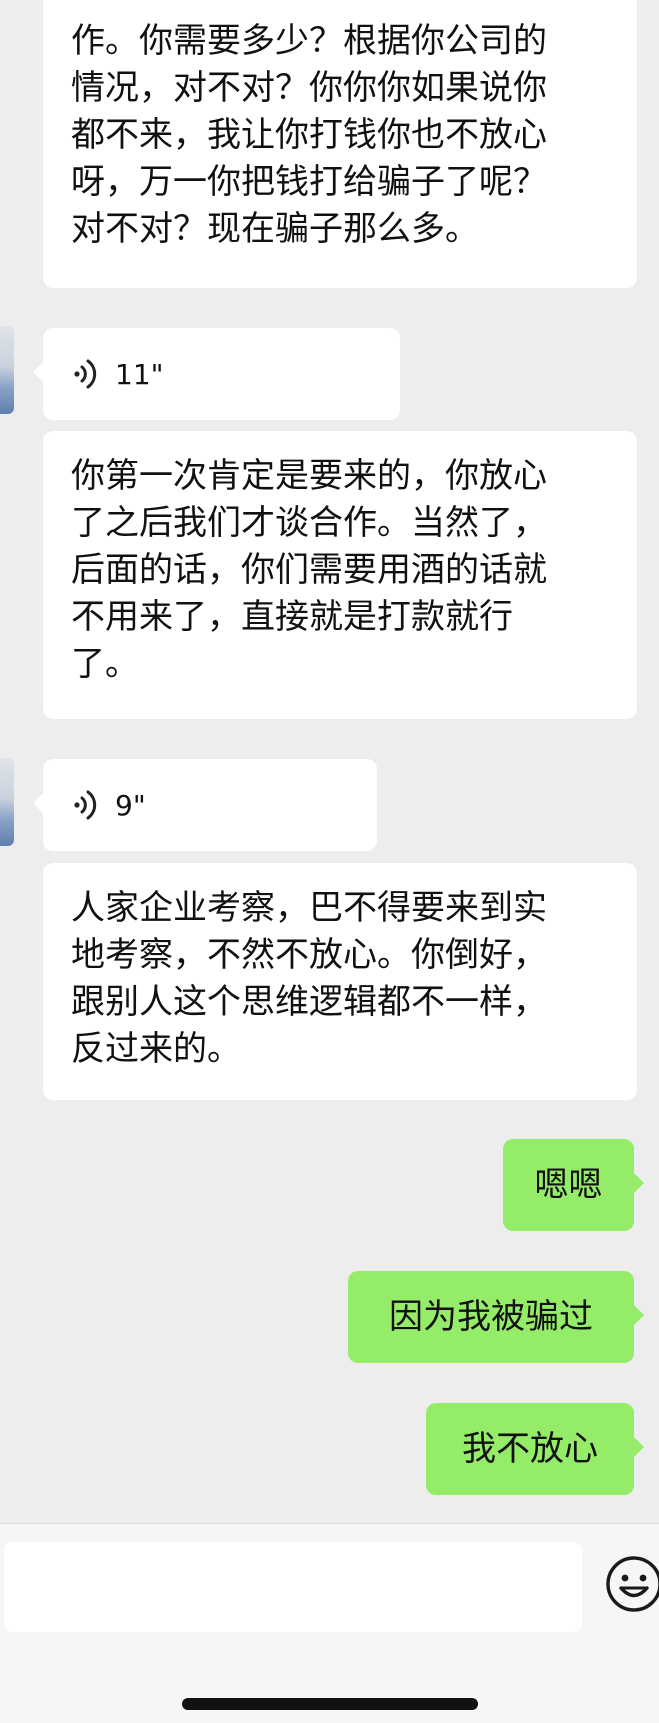 This screenshot has height=1723, width=659. What do you see at coordinates (568, 1184) in the screenshot?
I see `message-text: 嗯嗯` at bounding box center [568, 1184].